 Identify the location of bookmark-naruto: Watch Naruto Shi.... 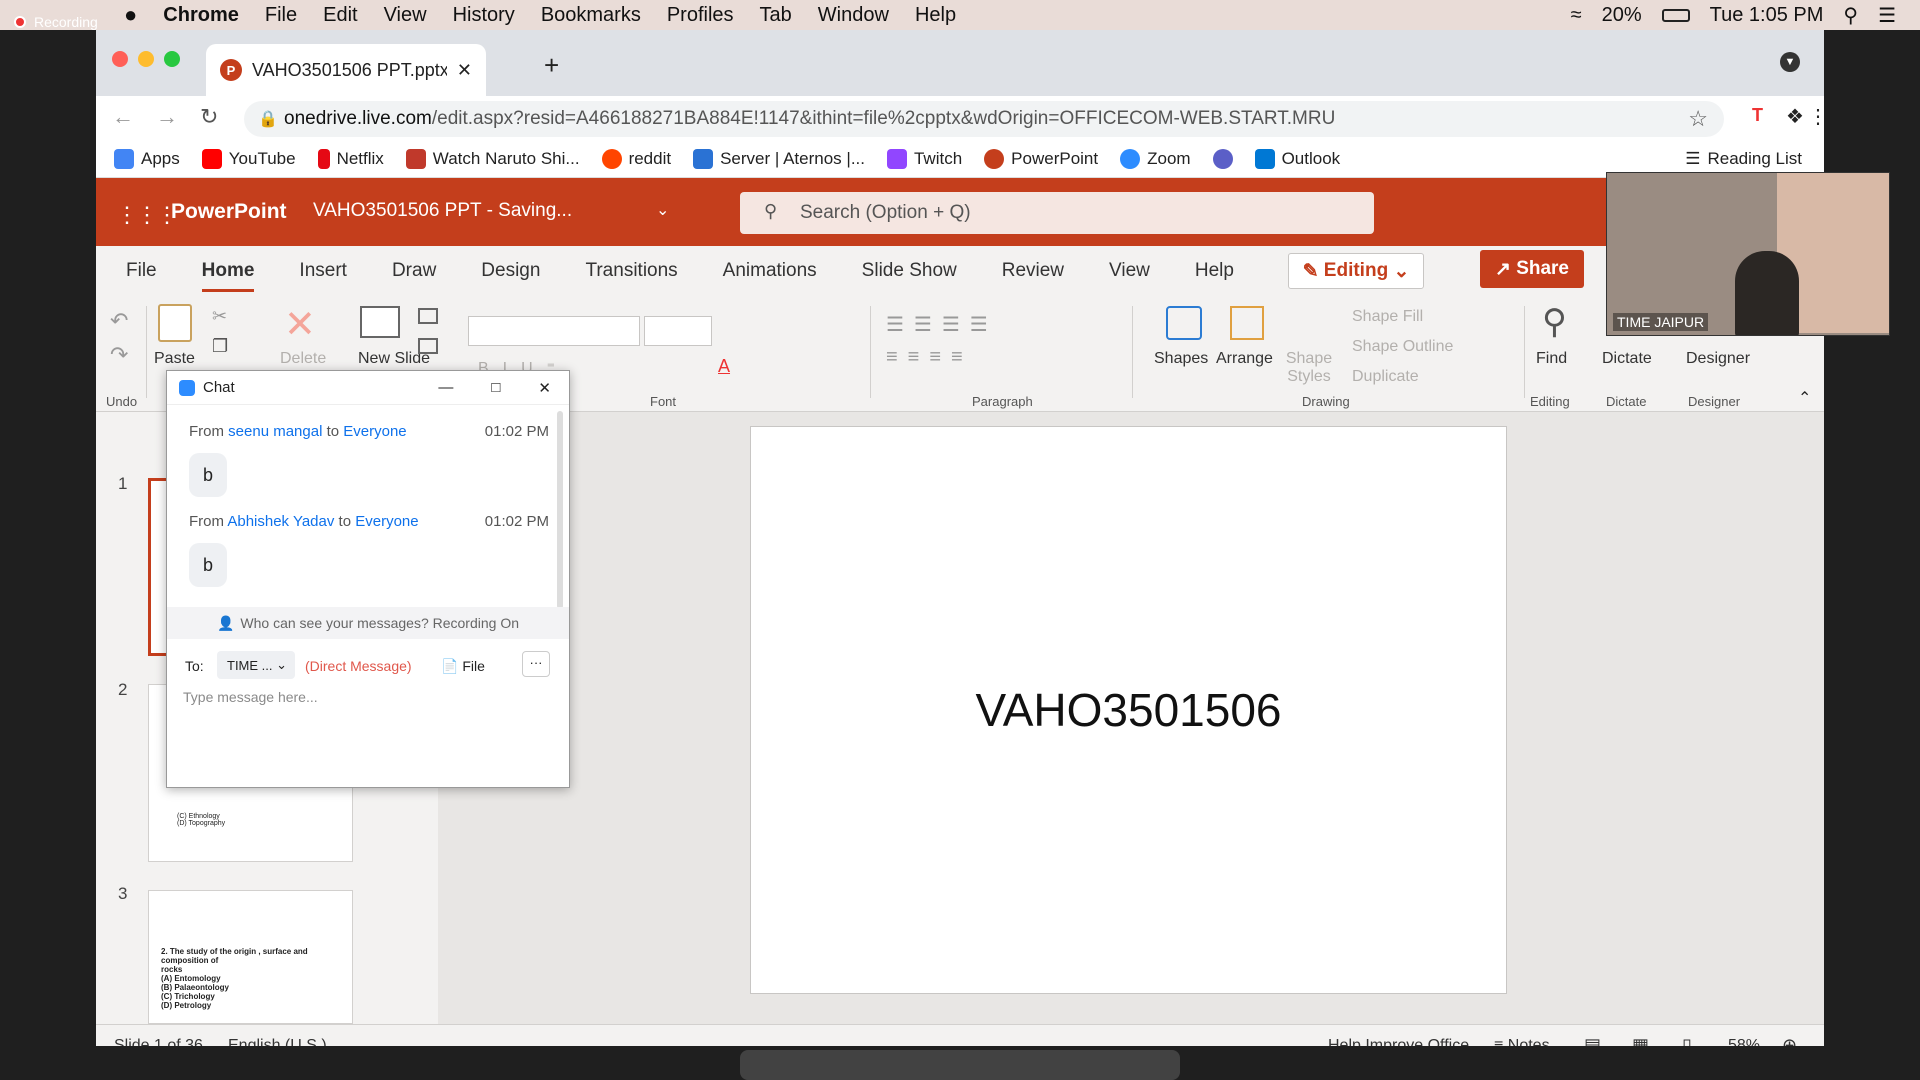
(492, 158).